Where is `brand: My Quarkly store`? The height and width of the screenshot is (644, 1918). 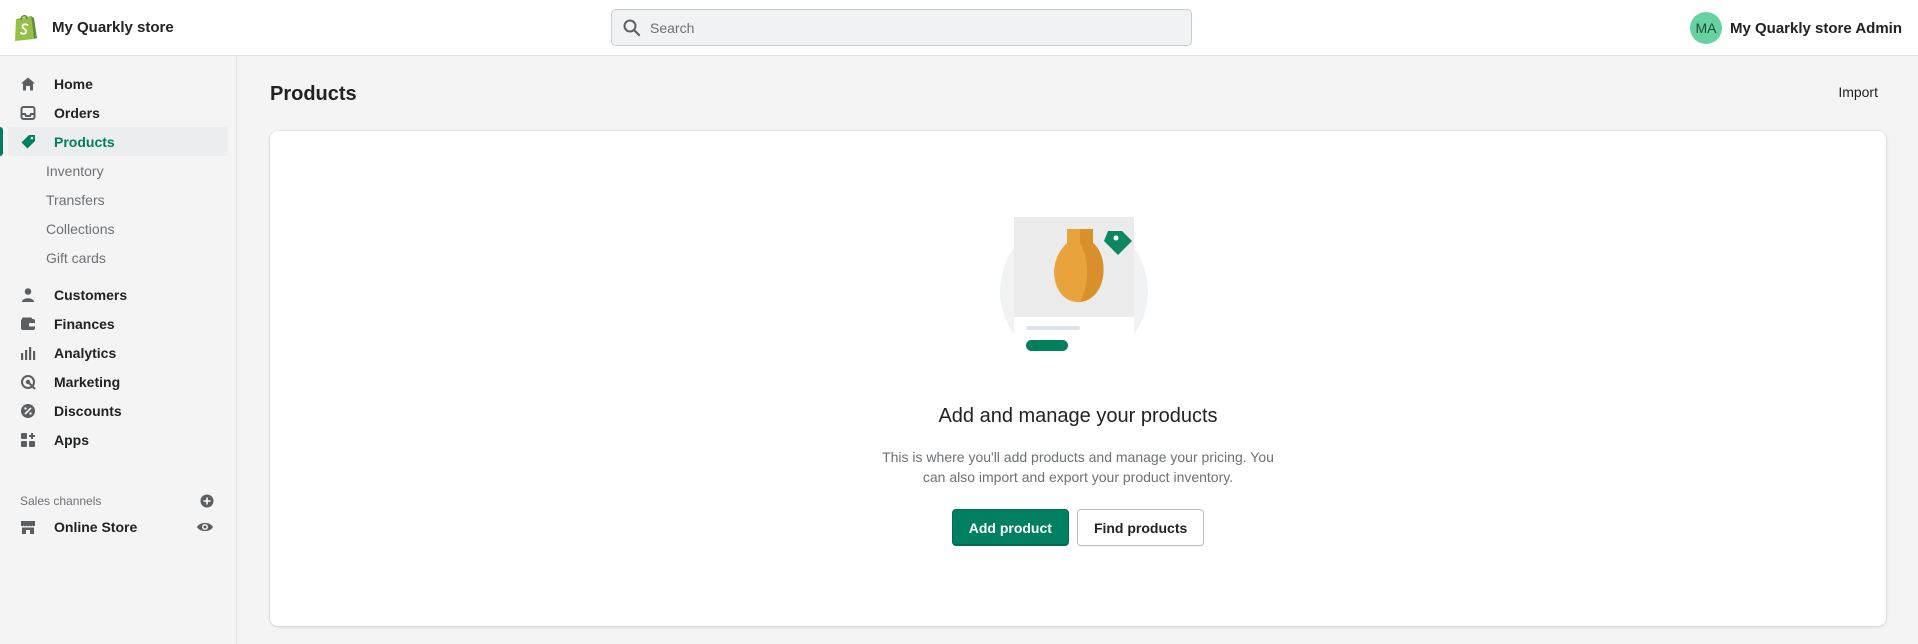
brand: My Quarkly store is located at coordinates (93, 27).